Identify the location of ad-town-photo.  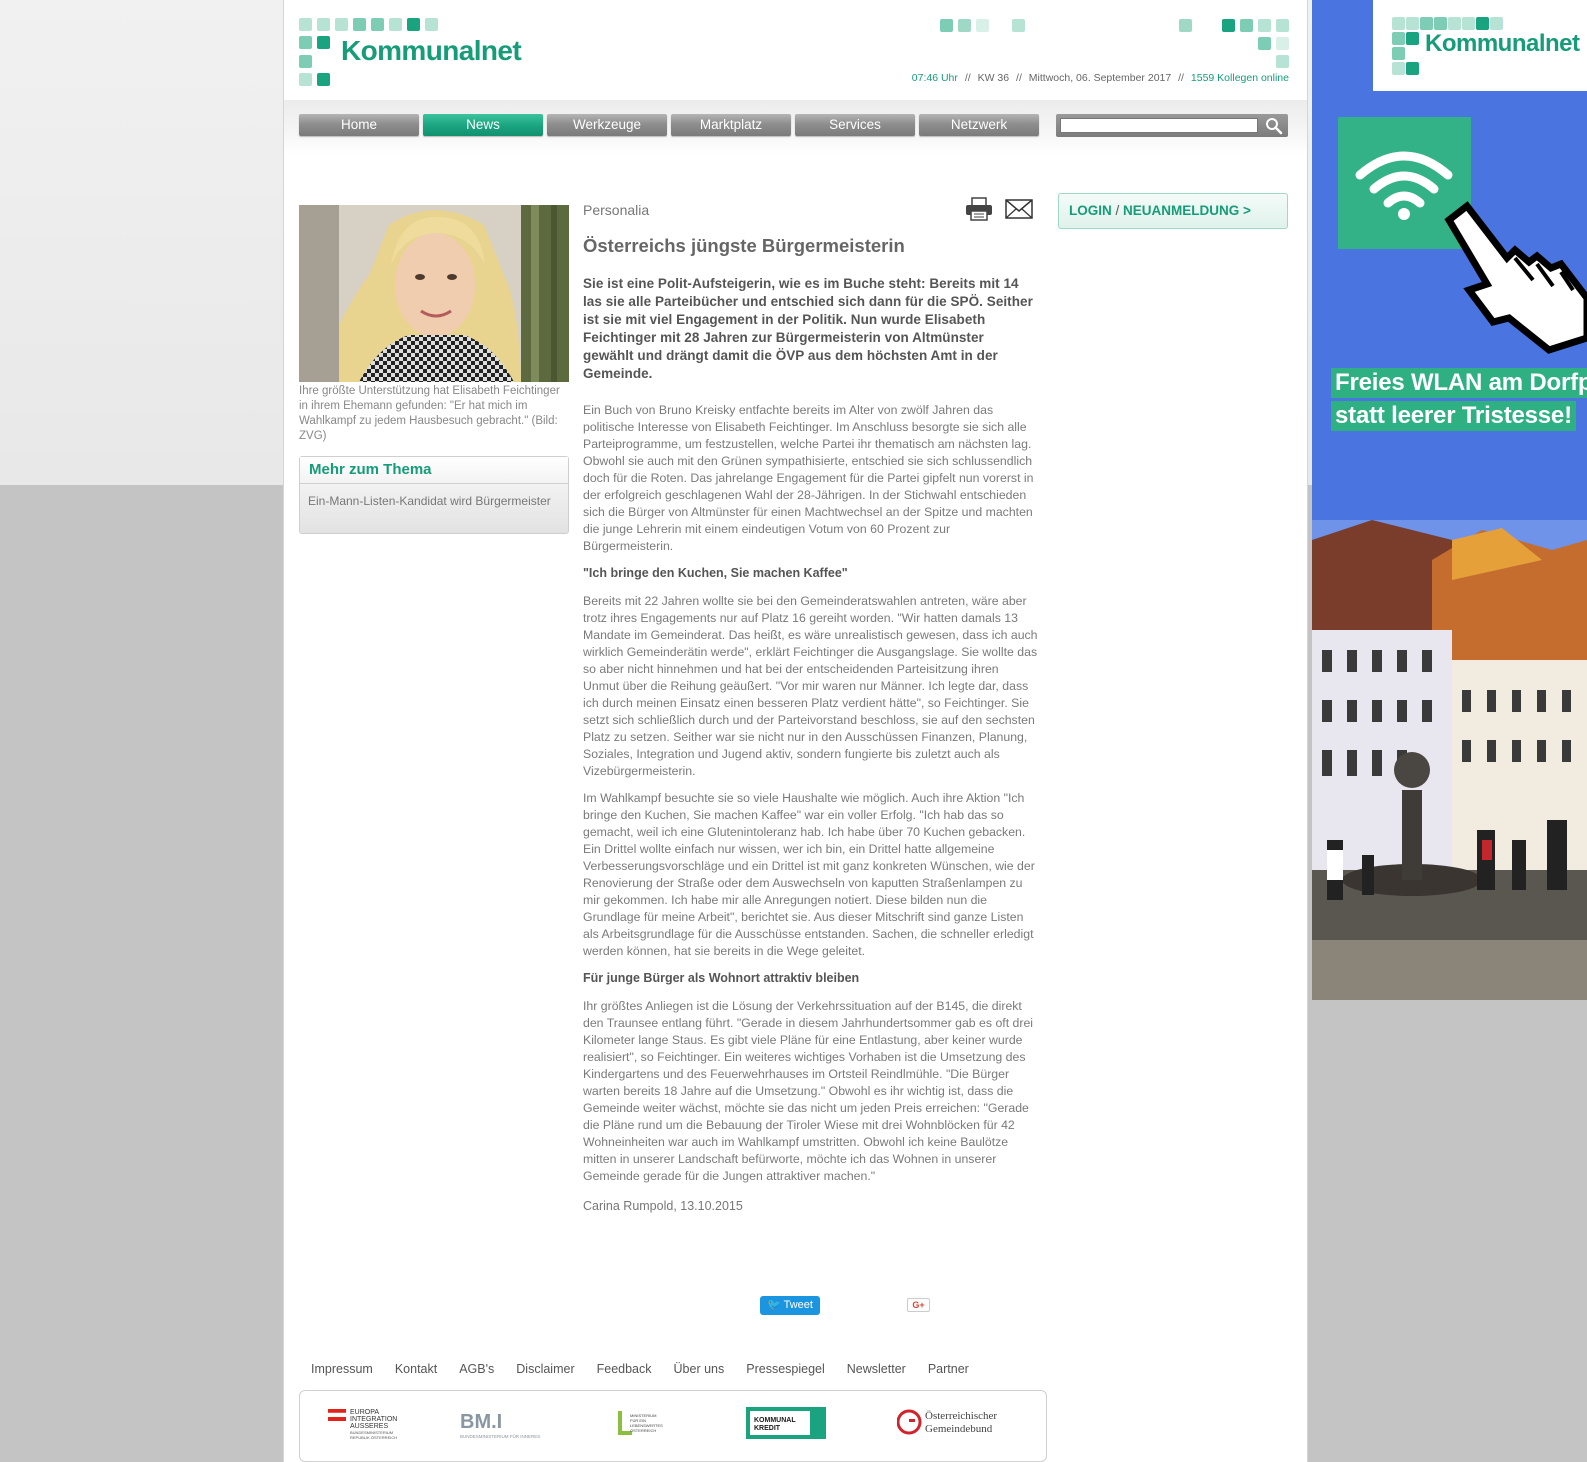
(1449, 760).